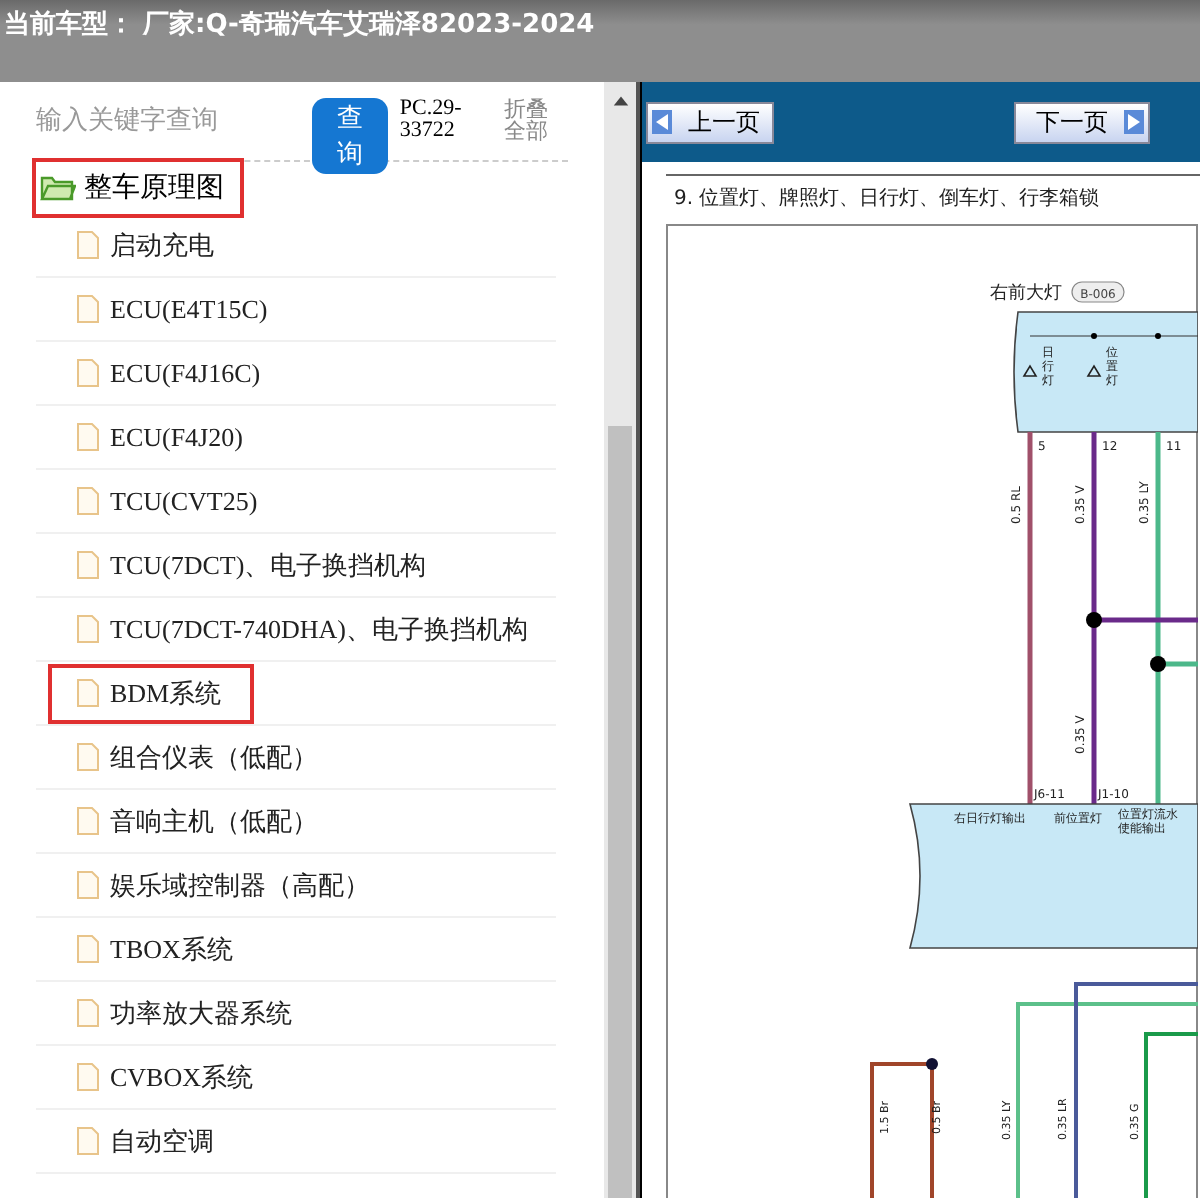 This screenshot has height=1198, width=1200. I want to click on tree-item: 自动空调, so click(147, 1141).